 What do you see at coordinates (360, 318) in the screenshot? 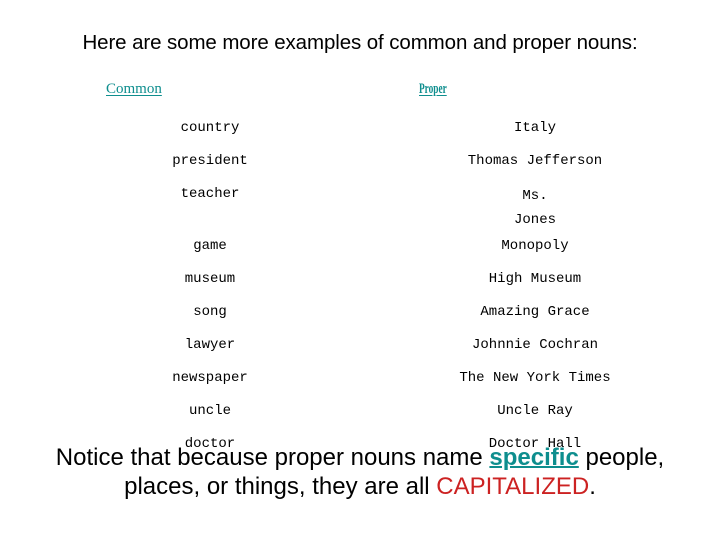
I see `table-row: song Amazing Grace` at bounding box center [360, 318].